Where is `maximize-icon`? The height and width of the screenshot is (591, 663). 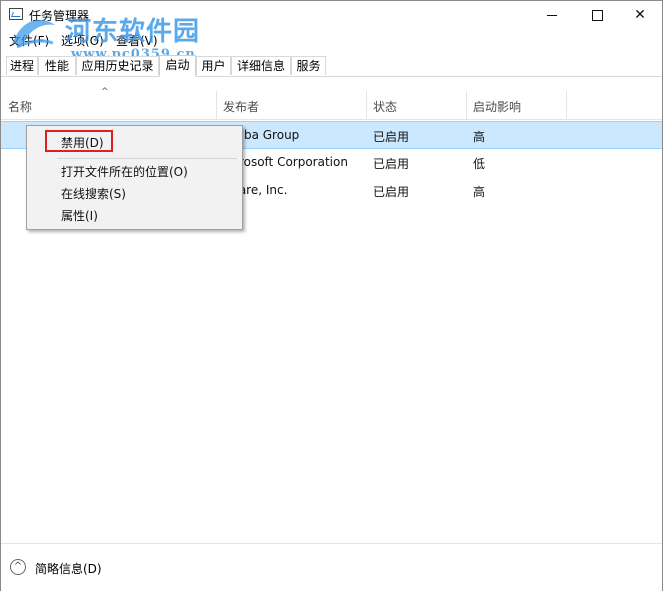
maximize-icon is located at coordinates (597, 15).